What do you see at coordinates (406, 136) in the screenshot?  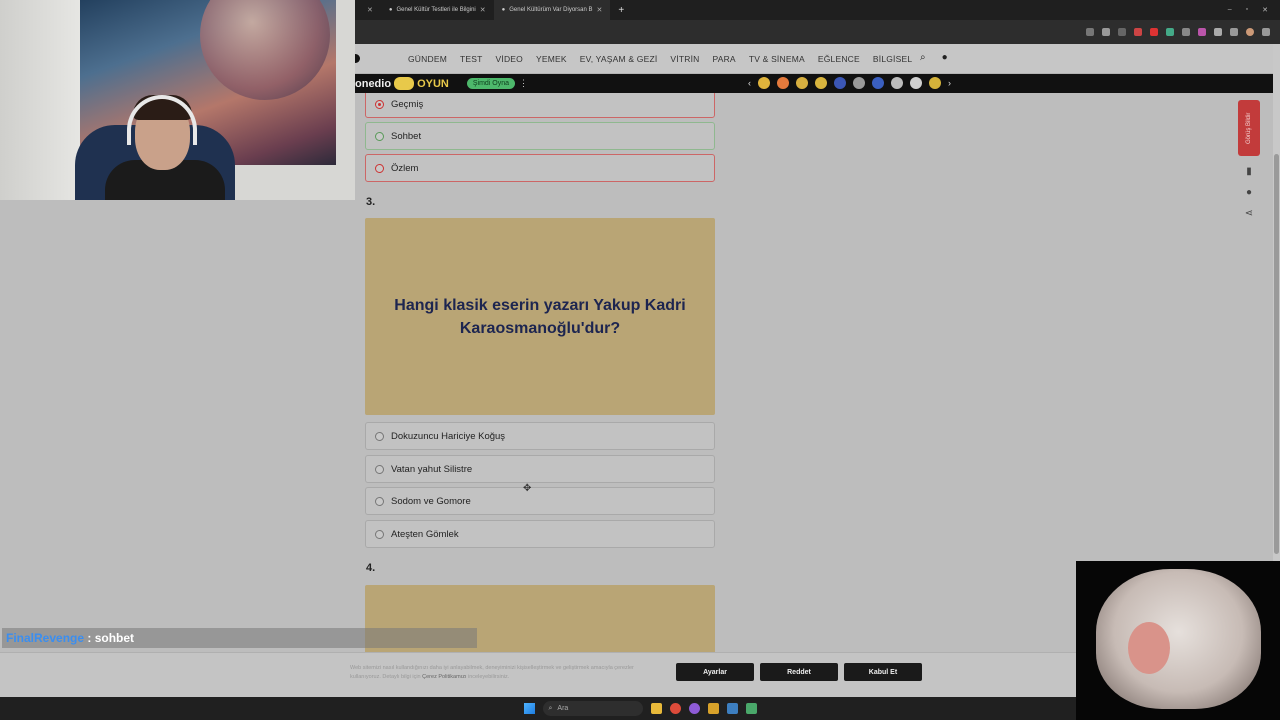 I see `answer-label: Sohbet` at bounding box center [406, 136].